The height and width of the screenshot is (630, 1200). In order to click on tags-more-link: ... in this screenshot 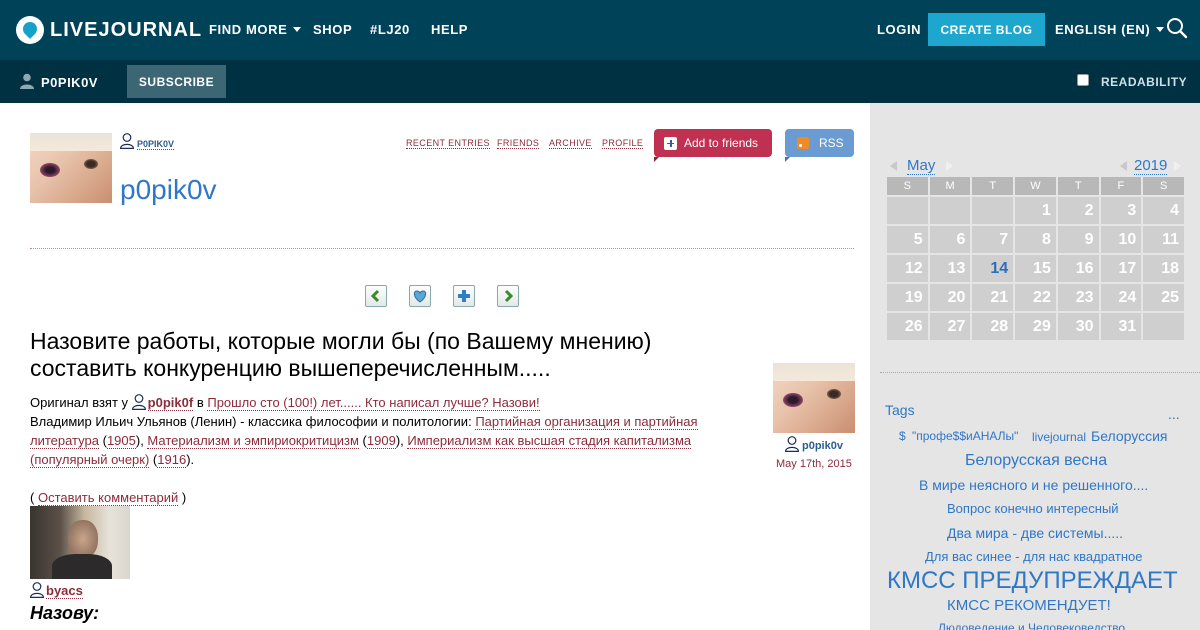, I will do `click(1174, 414)`.